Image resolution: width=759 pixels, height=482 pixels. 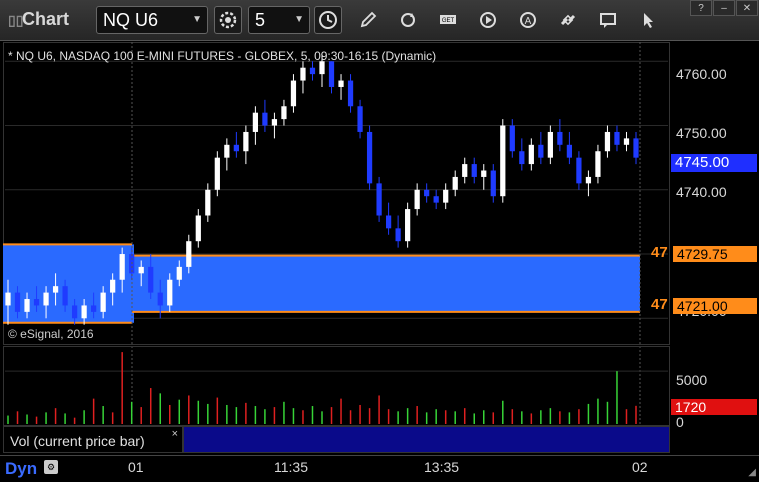 I want to click on gear-icon, so click(x=228, y=20).